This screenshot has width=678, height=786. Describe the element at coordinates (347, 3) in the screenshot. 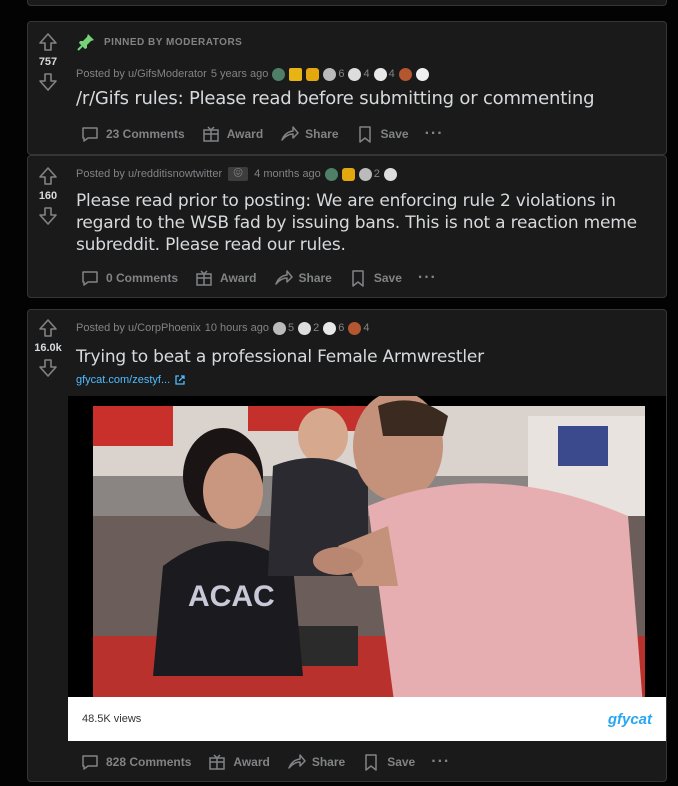

I see `previous-post-card-edge` at that location.